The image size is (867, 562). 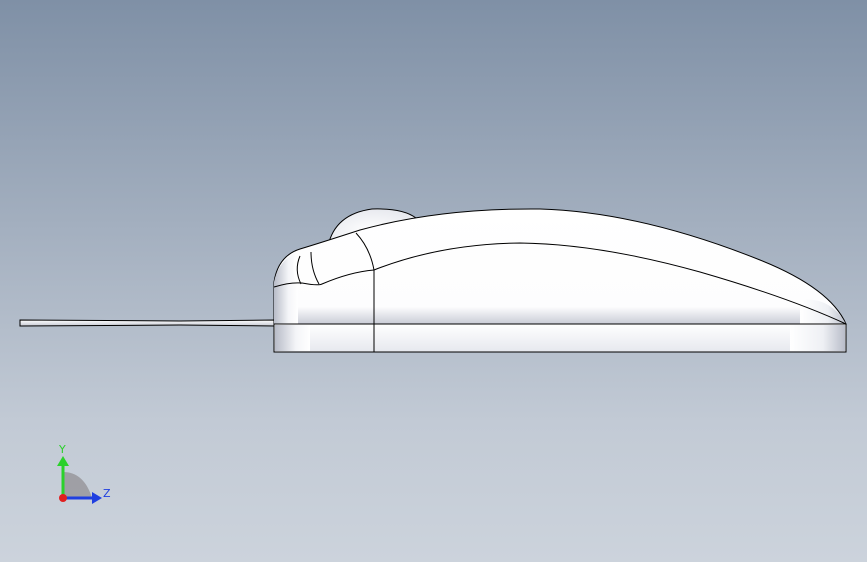 What do you see at coordinates (560, 338) in the screenshot?
I see `base-plate` at bounding box center [560, 338].